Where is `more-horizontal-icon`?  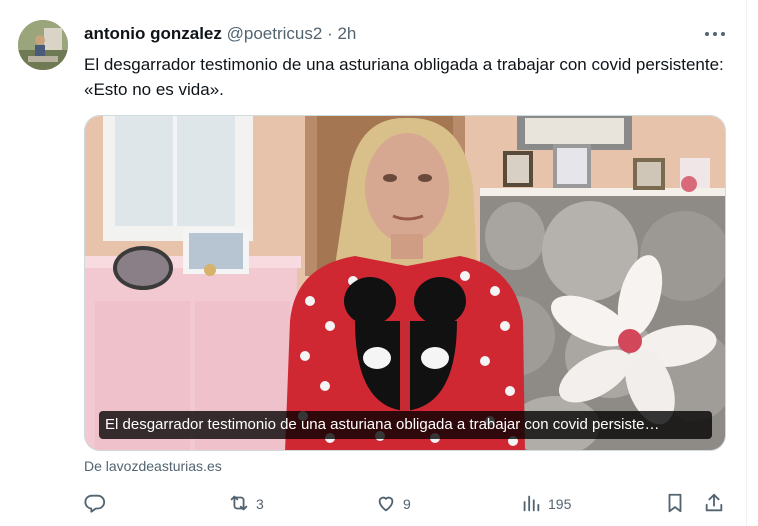 more-horizontal-icon is located at coordinates (715, 34).